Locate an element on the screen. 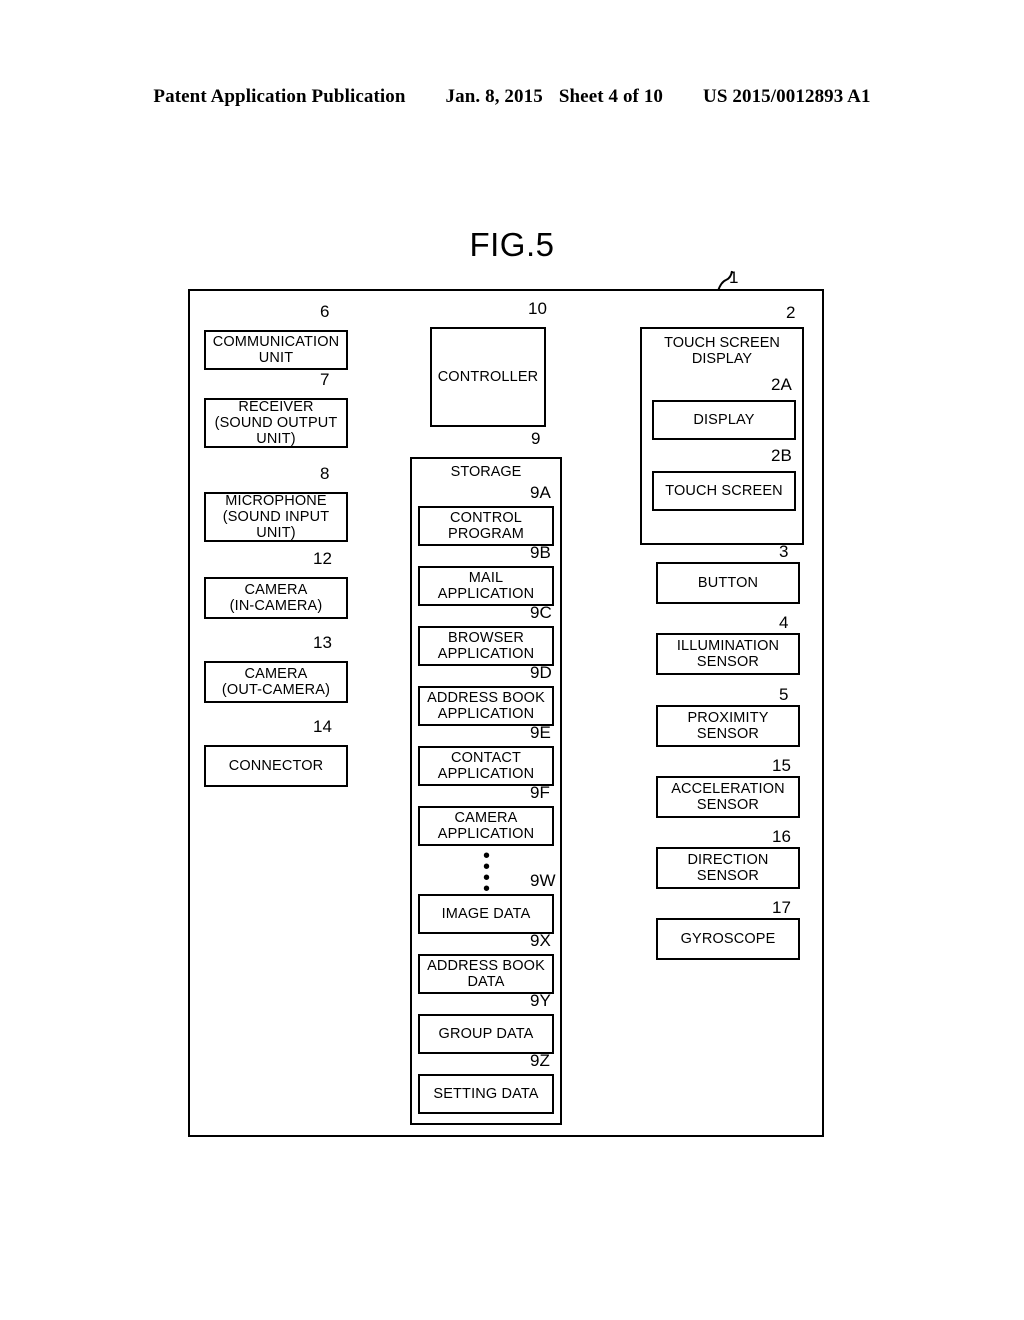 This screenshot has width=1024, height=1320. block-microphone: MICROPHONE (SOUND INPUT UNIT) is located at coordinates (276, 517).